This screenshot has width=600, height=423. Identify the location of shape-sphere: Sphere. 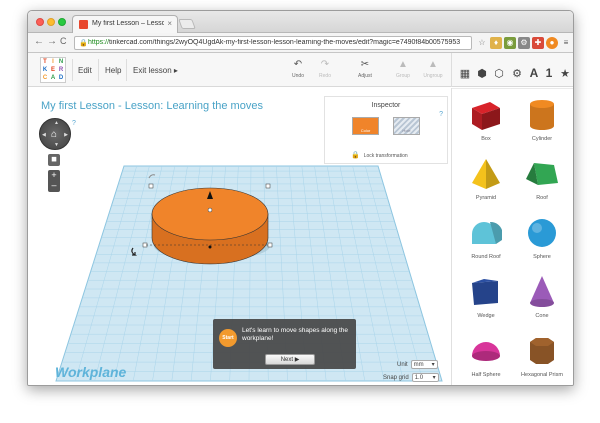
(542, 237).